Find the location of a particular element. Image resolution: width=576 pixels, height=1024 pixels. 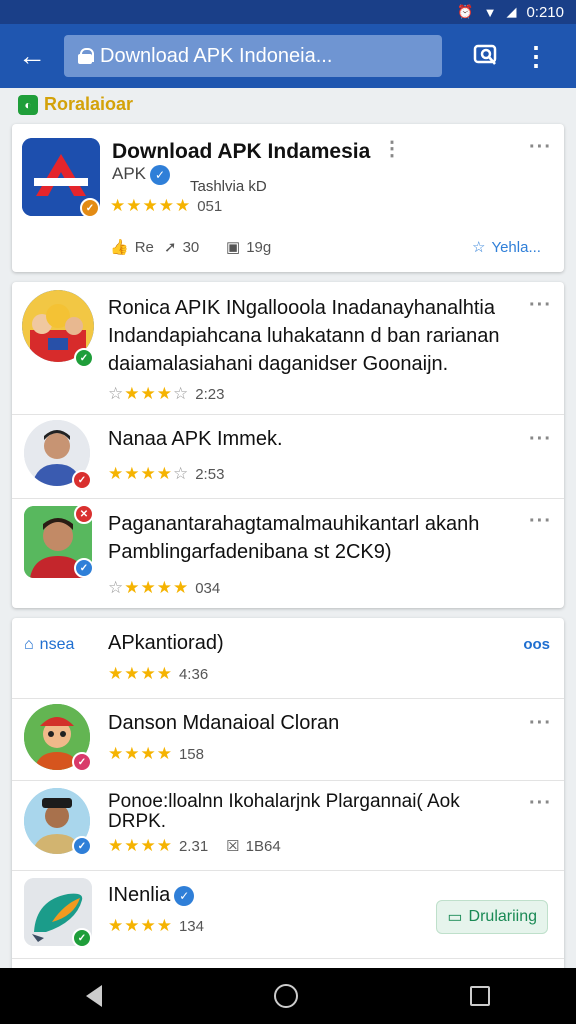

search-icon is located at coordinates (485, 54).